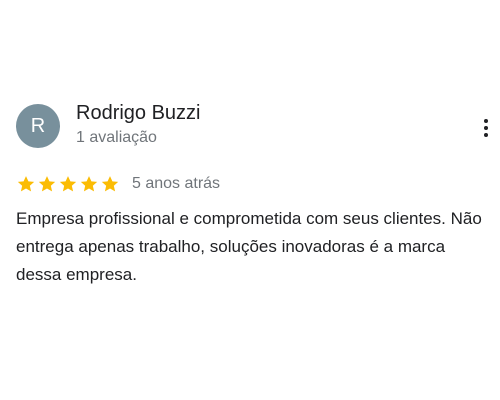 The height and width of the screenshot is (400, 500). Describe the element at coordinates (138, 113) in the screenshot. I see `author-name: Rodrigo Buzzi` at that location.